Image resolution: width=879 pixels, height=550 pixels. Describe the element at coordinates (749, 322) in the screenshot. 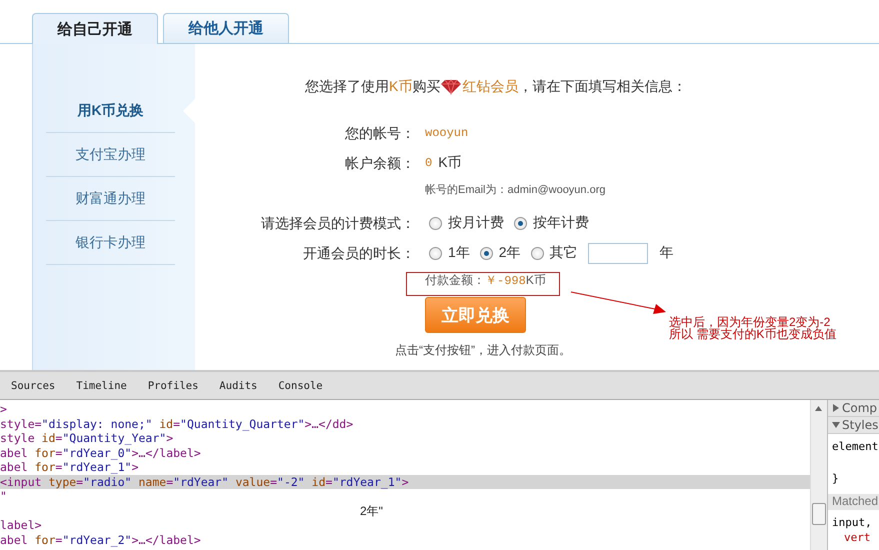

I see `annotation-text: 选中后，因为年份变量2变为-2` at that location.